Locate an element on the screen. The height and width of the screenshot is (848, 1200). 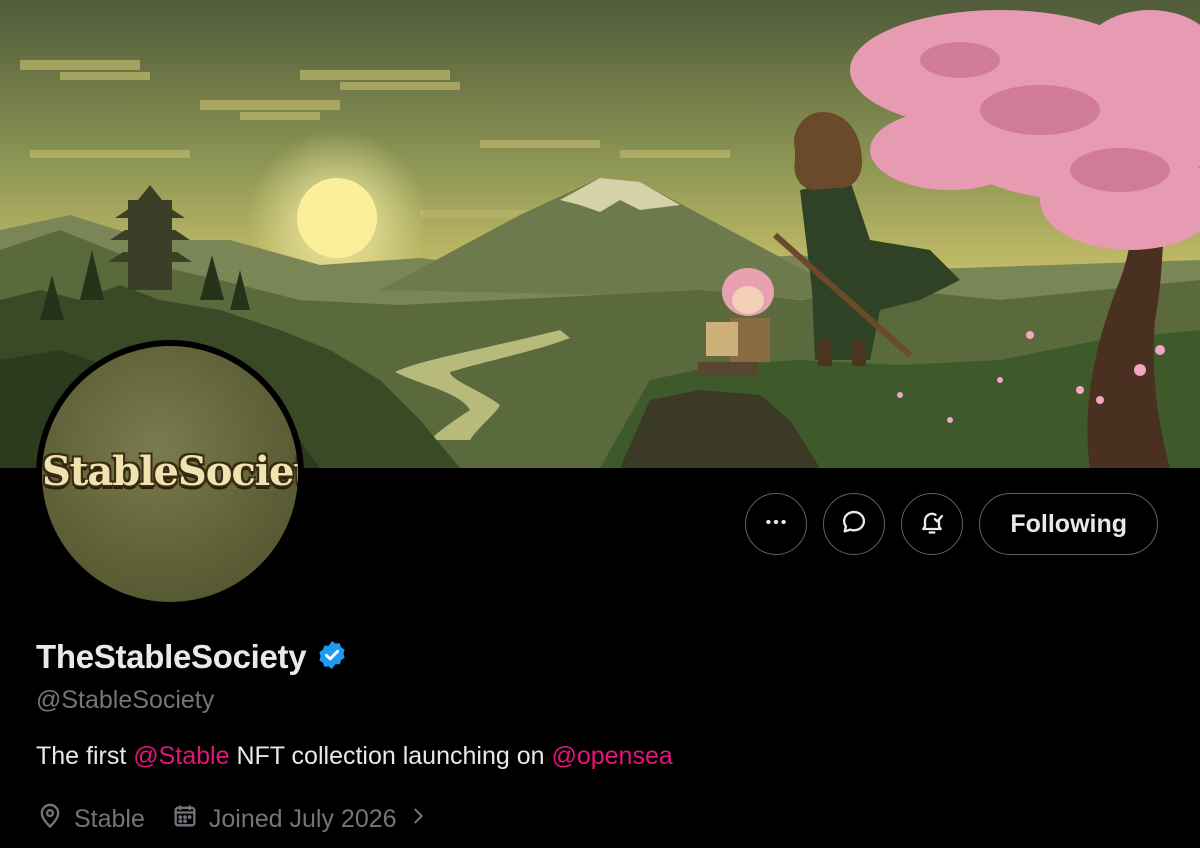
bio-mention-stable: @Stable is located at coordinates (181, 756).